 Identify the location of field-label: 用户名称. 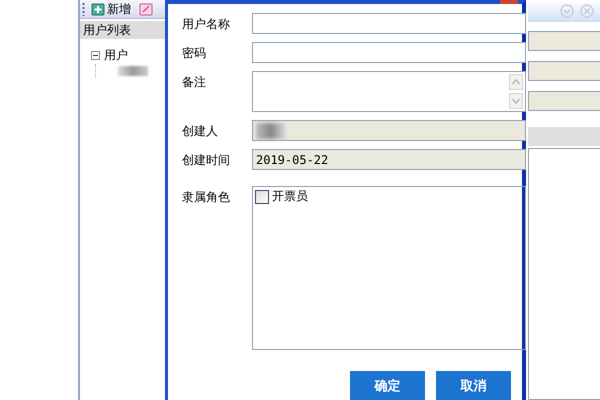
(206, 24).